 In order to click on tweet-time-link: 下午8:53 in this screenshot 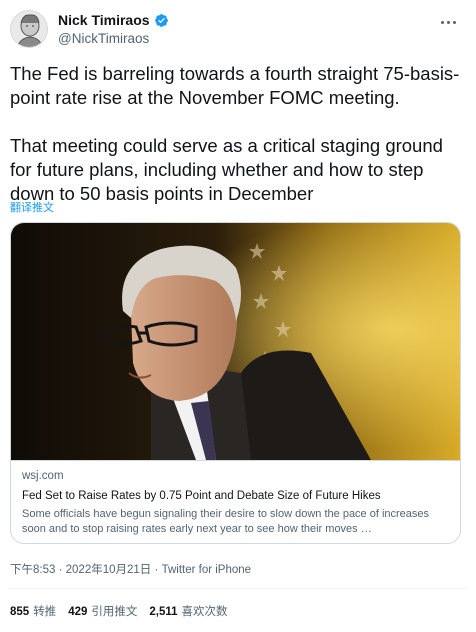, I will do `click(32, 570)`.